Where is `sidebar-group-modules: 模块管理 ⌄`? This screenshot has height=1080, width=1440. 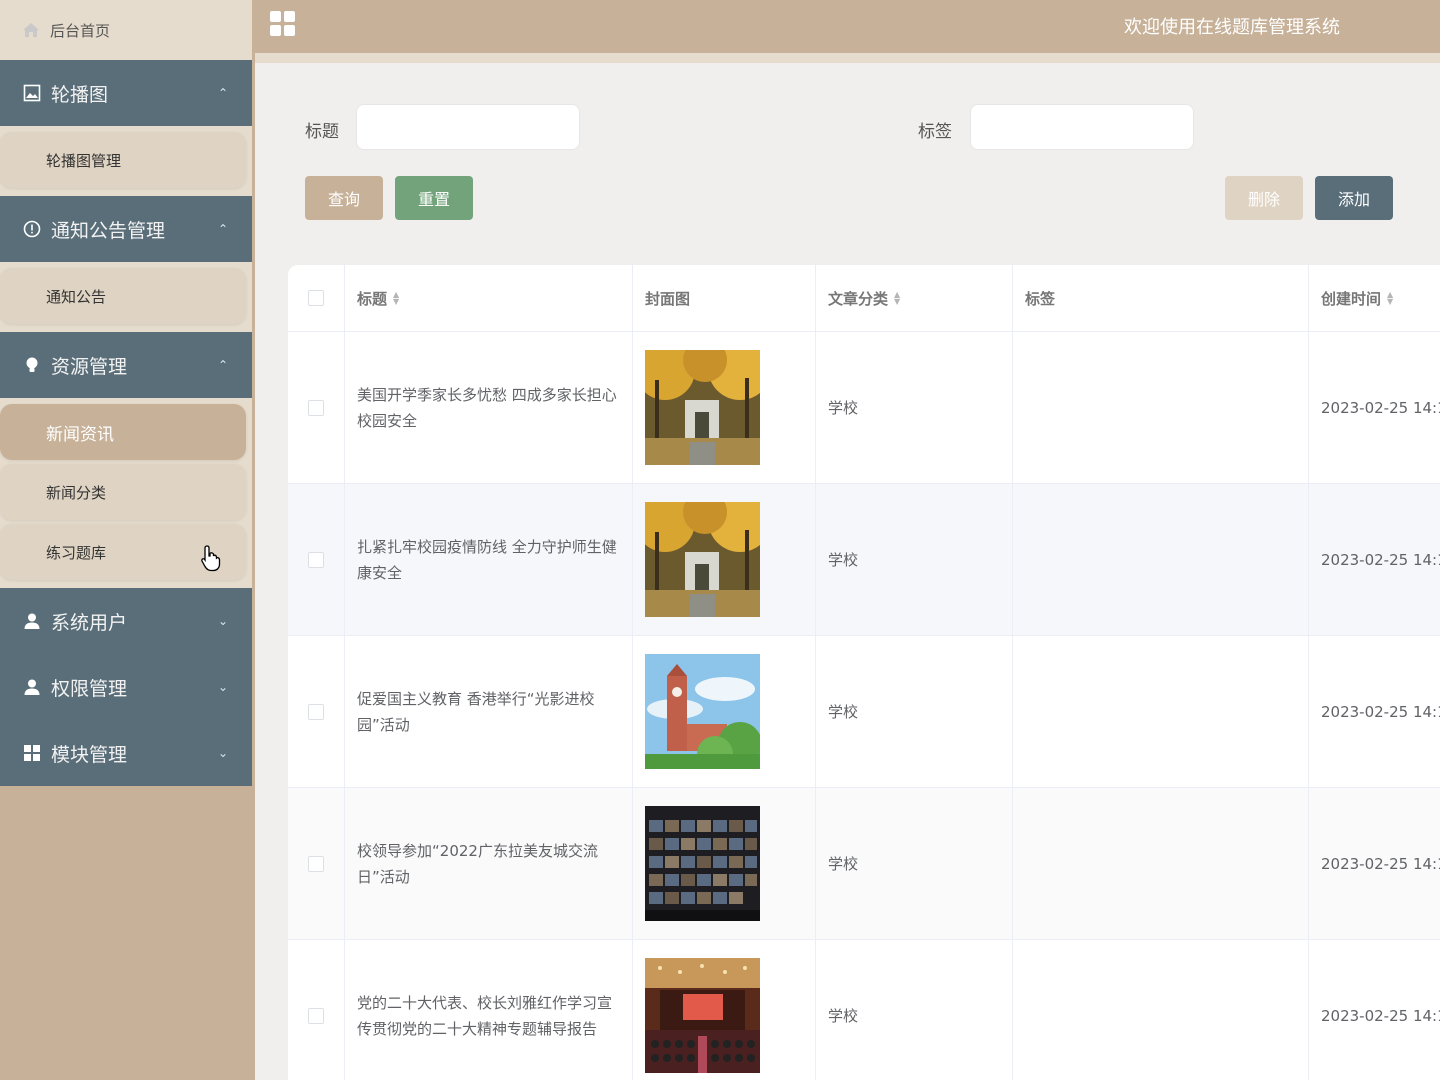
sidebar-group-modules: 模块管理 ⌄ is located at coordinates (126, 753).